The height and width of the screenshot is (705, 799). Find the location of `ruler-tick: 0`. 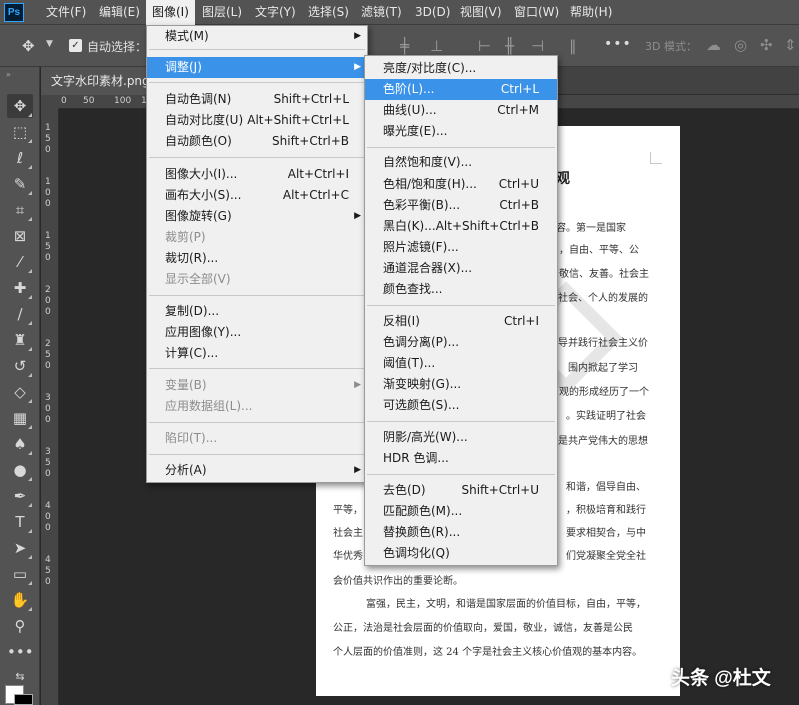

ruler-tick: 0 is located at coordinates (48, 420).